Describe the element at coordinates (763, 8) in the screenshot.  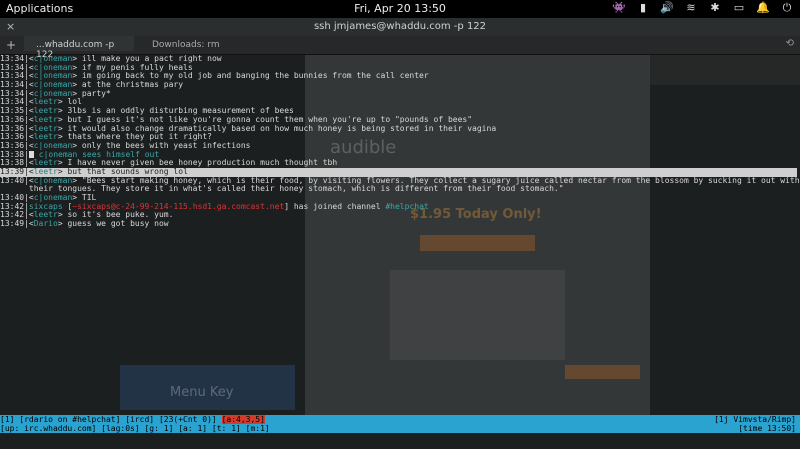
I see `notification-icon: 🔔` at that location.